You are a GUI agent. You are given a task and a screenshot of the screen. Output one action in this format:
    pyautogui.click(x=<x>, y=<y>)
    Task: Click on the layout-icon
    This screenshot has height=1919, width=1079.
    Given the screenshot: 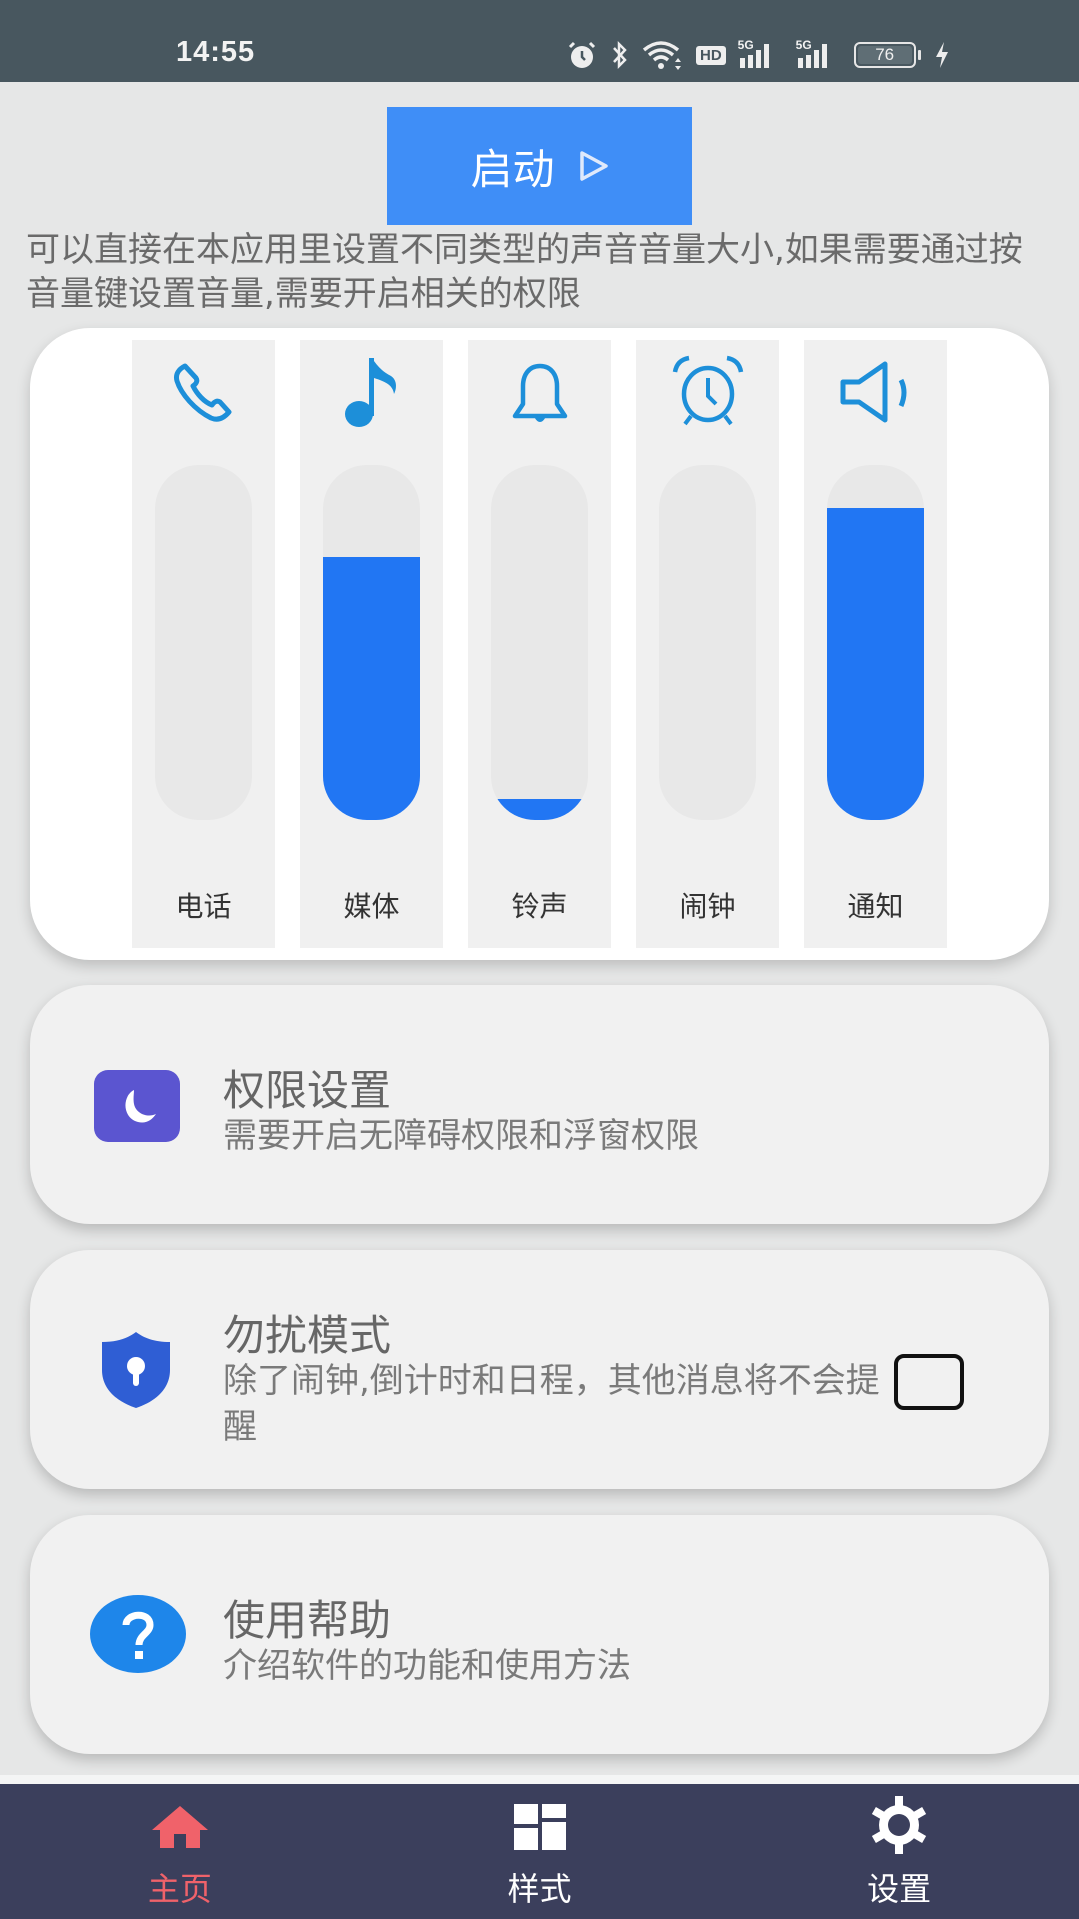 What is the action you would take?
    pyautogui.click(x=539, y=1827)
    